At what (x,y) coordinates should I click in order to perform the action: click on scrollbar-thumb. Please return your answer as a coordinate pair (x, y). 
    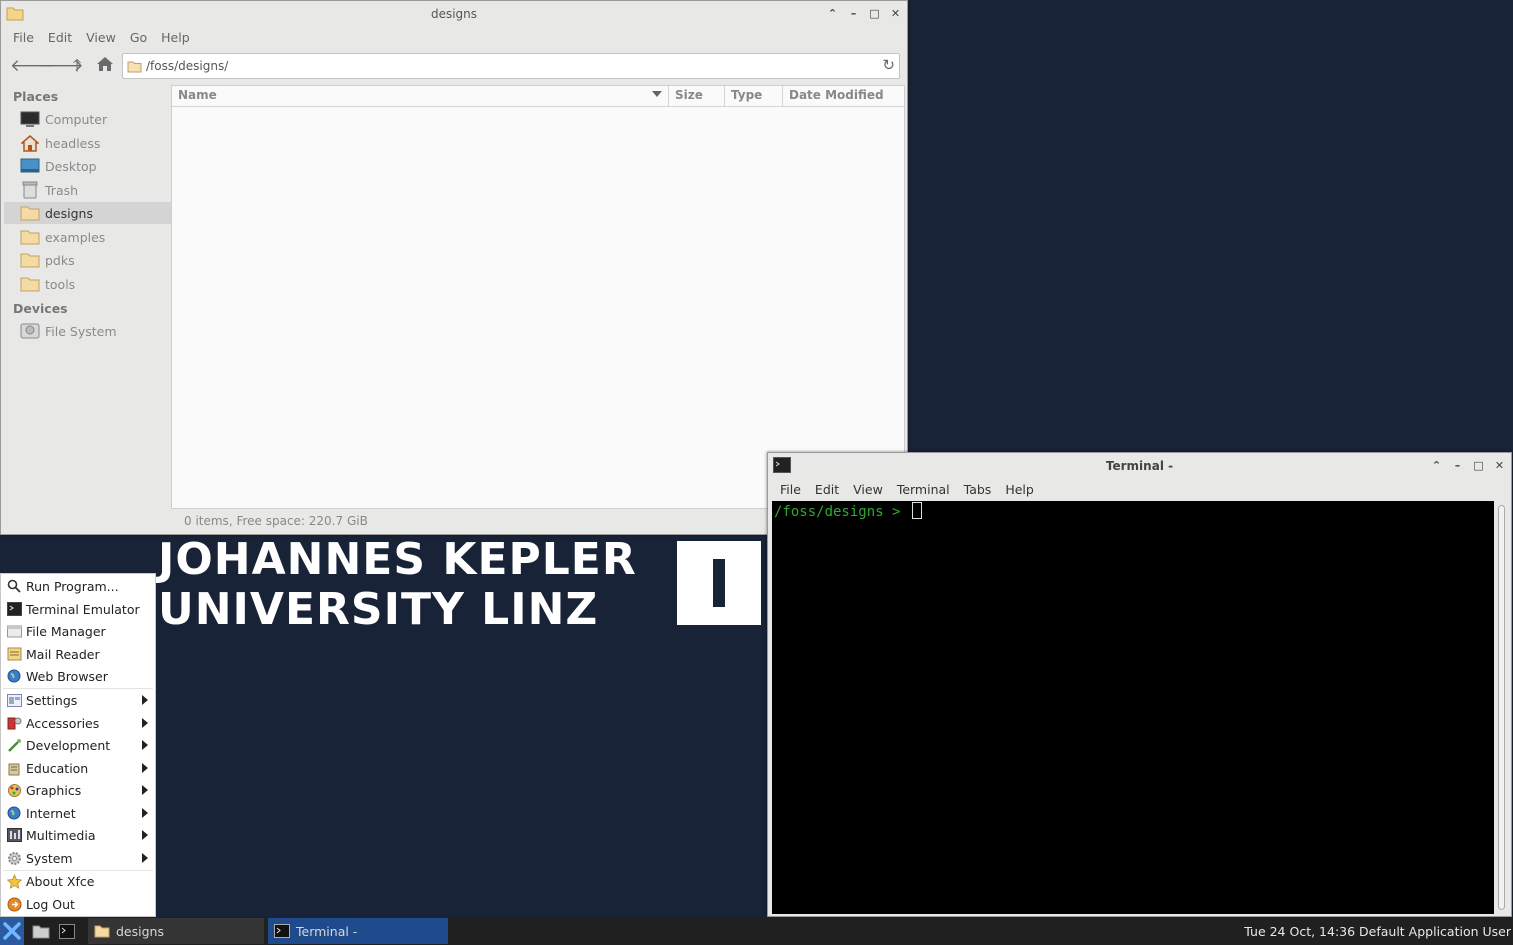
    Looking at the image, I should click on (1501, 707).